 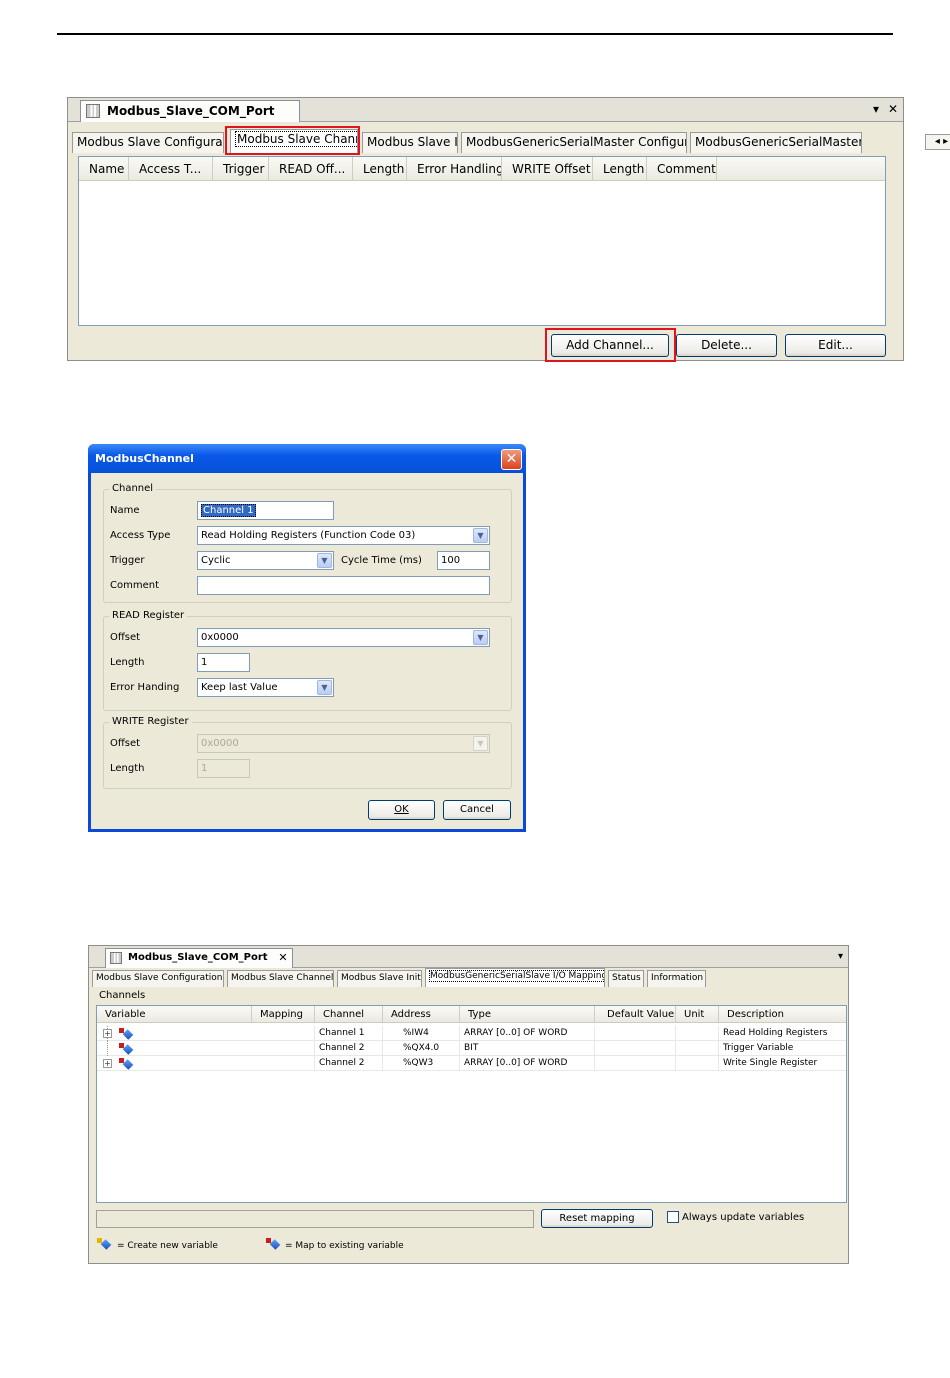 I want to click on channel-group-title: Channel, so click(x=133, y=489).